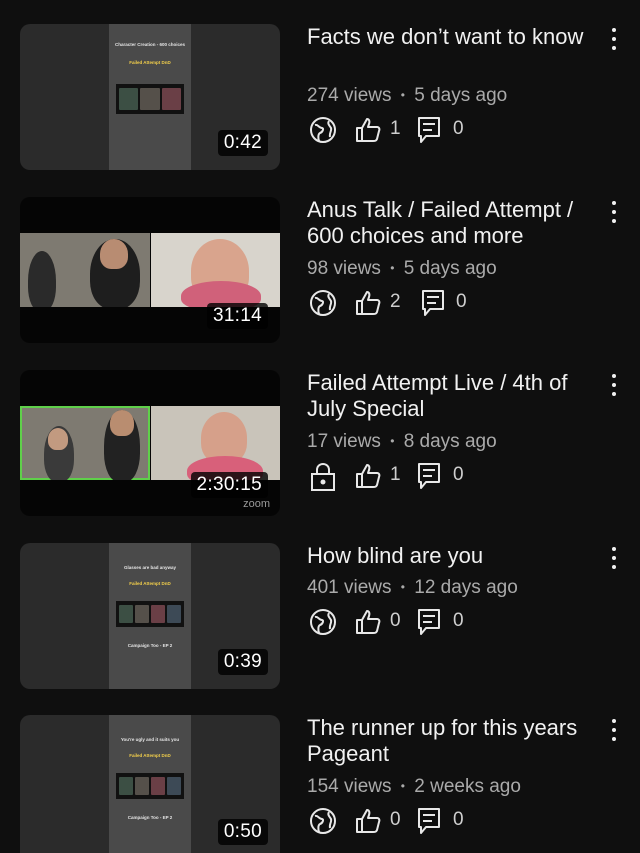  What do you see at coordinates (349, 95) in the screenshot?
I see `view-count: 274 views` at bounding box center [349, 95].